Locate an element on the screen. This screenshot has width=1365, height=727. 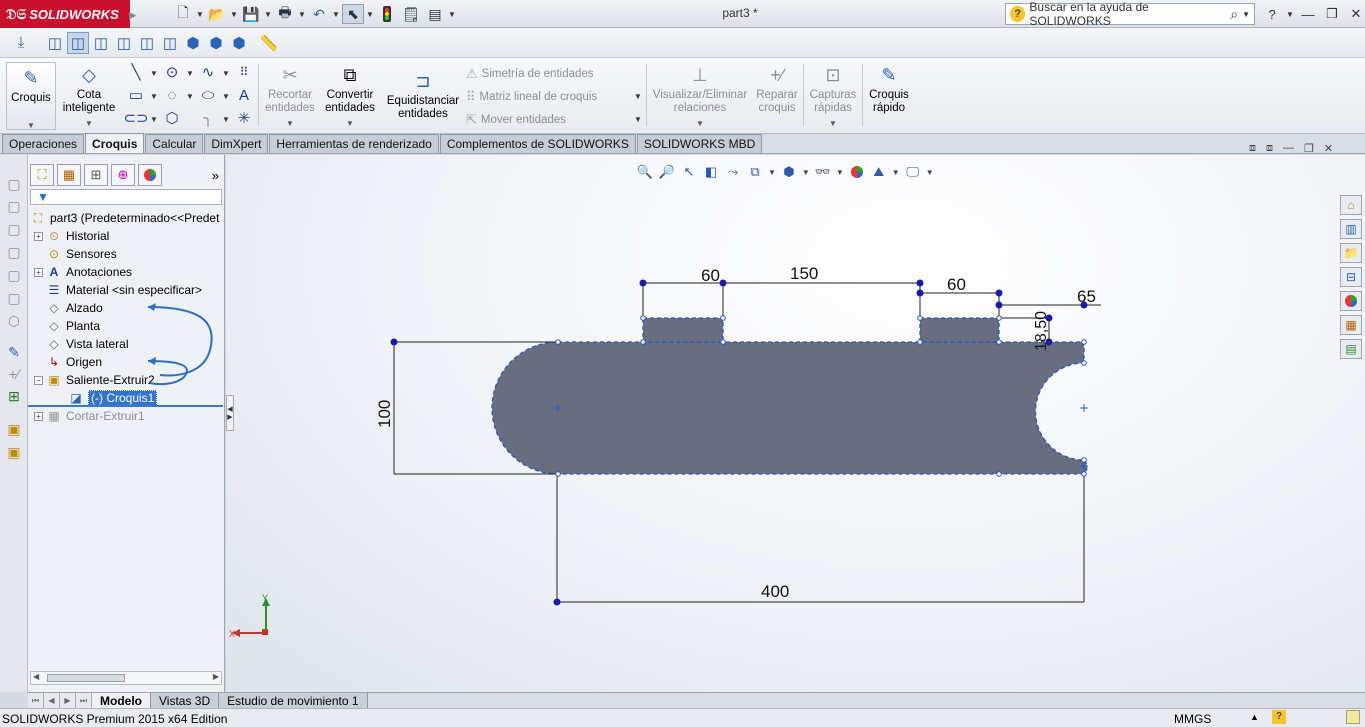
minimize-icon: — is located at coordinates (1308, 14).